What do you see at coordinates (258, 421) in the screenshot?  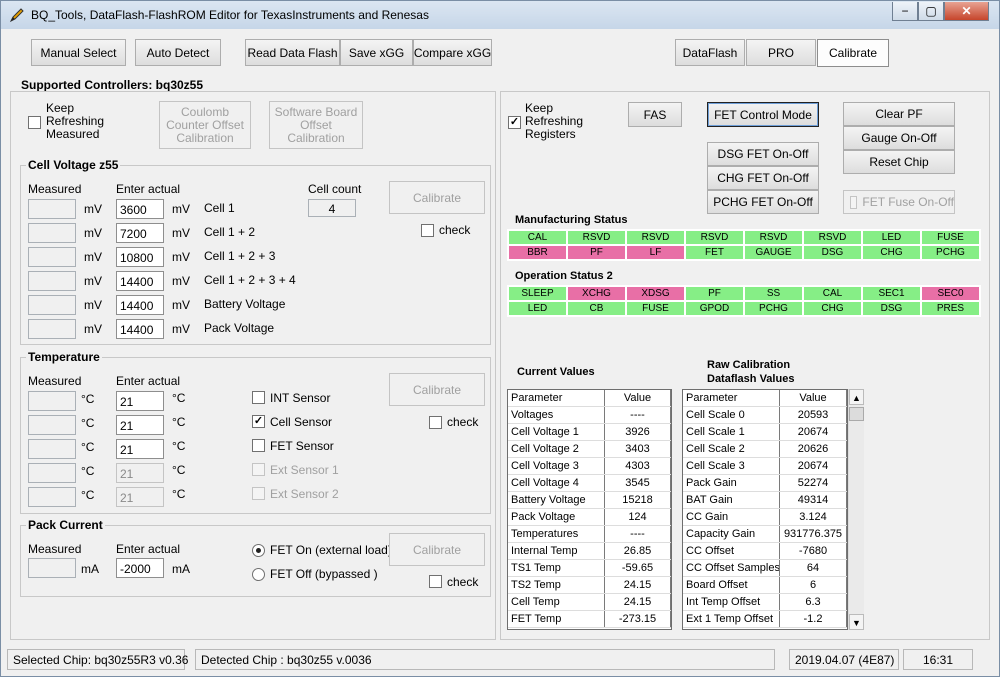 I see `temp-sensor-checkbox: ✓` at bounding box center [258, 421].